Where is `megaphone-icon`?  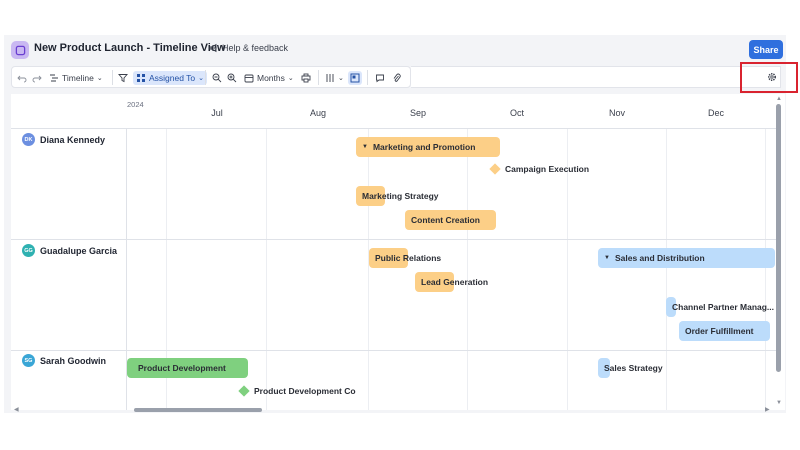 megaphone-icon is located at coordinates (213, 48).